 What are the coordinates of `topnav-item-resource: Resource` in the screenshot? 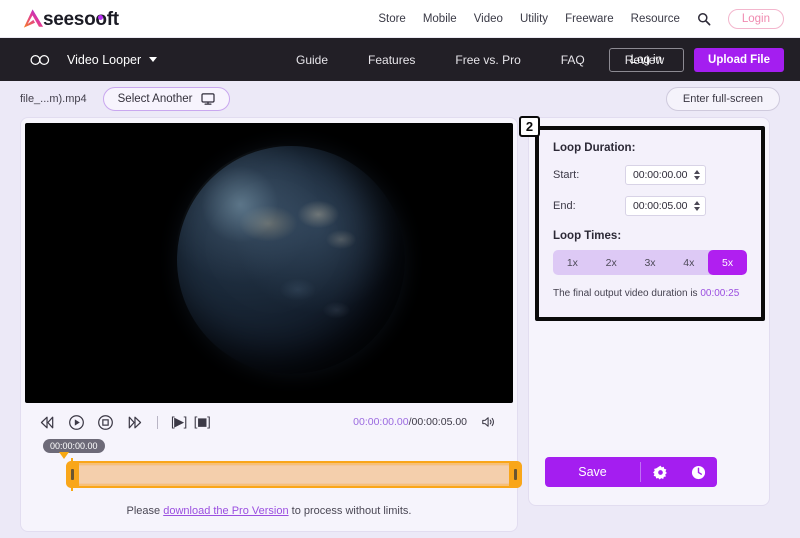 It's located at (655, 19).